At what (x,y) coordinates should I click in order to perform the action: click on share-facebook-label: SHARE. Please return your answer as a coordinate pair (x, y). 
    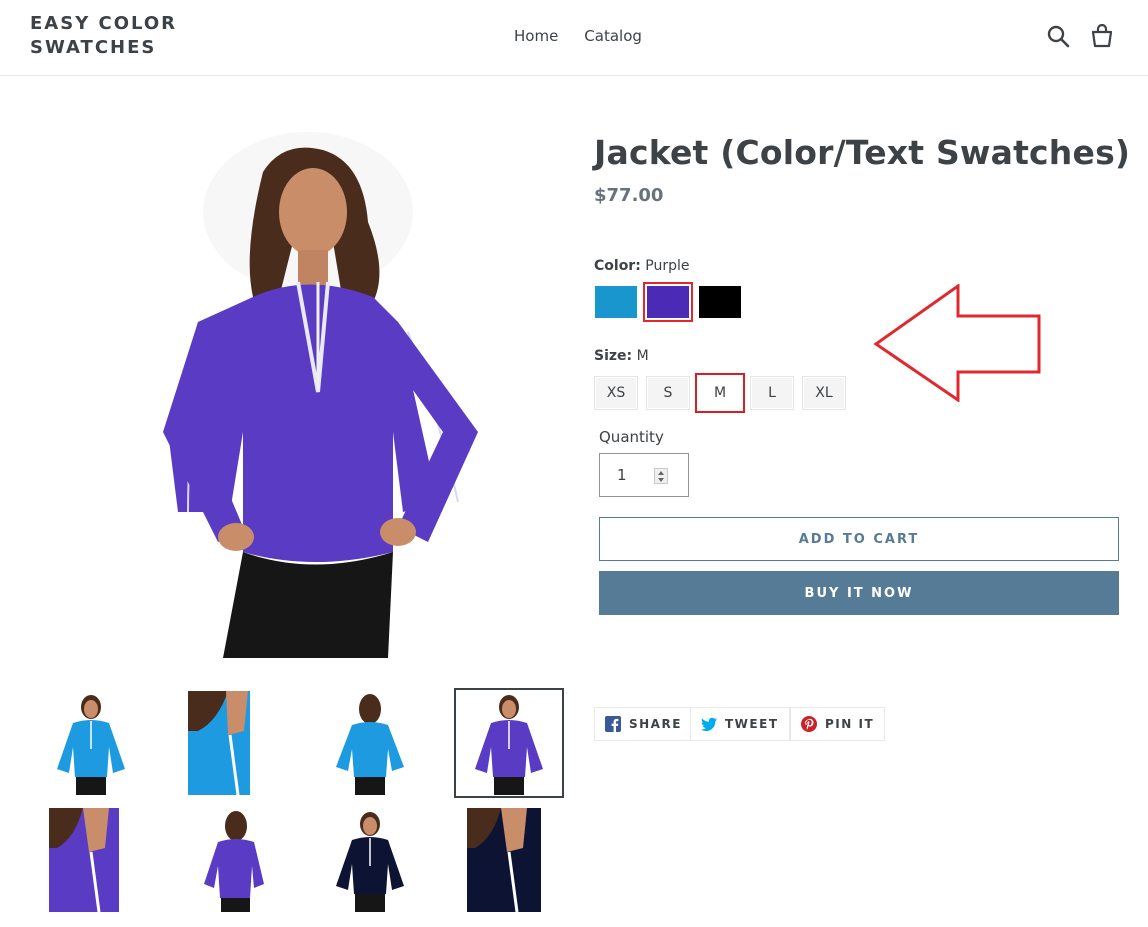
    Looking at the image, I should click on (655, 724).